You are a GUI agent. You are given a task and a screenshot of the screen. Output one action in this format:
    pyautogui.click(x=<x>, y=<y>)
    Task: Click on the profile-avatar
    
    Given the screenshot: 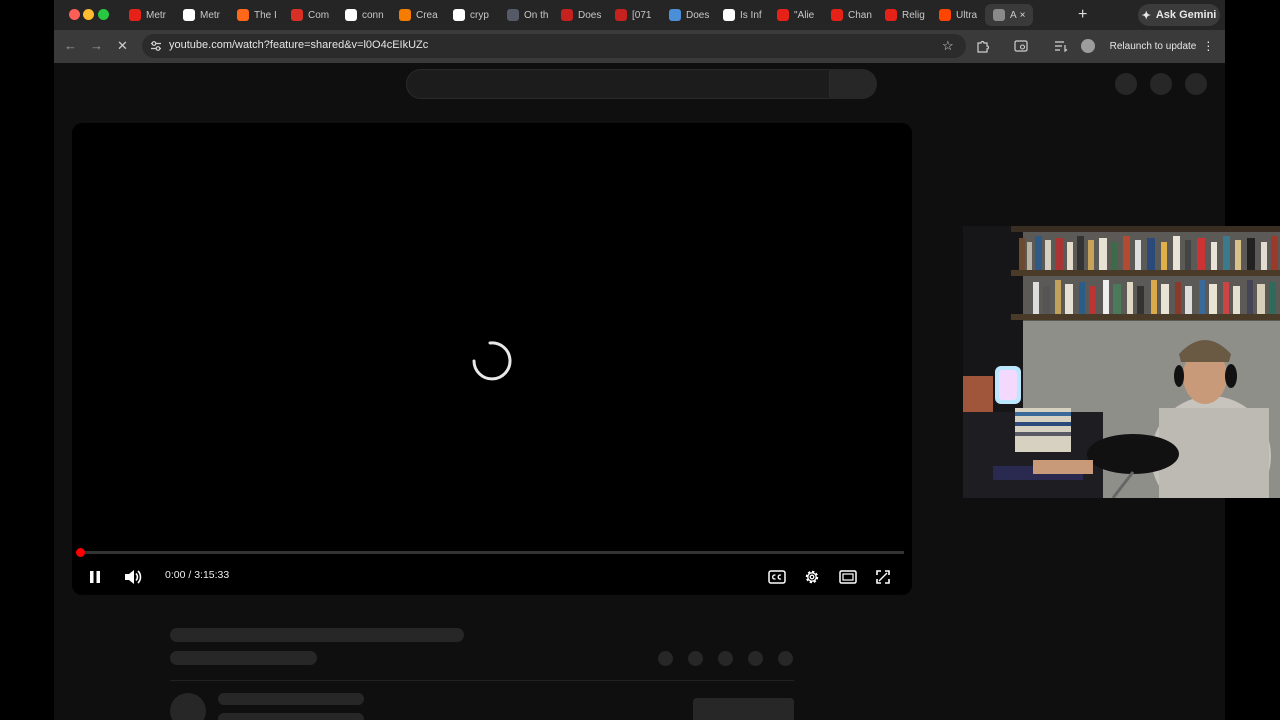 What is the action you would take?
    pyautogui.click(x=1088, y=46)
    